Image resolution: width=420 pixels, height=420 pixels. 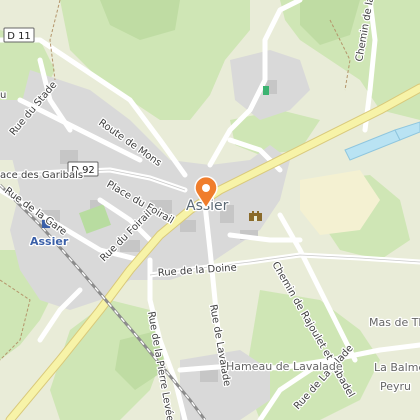 What do you see at coordinates (394, 322) in the screenshot?
I see `label-hamlet-1: Mas de Th` at bounding box center [394, 322].